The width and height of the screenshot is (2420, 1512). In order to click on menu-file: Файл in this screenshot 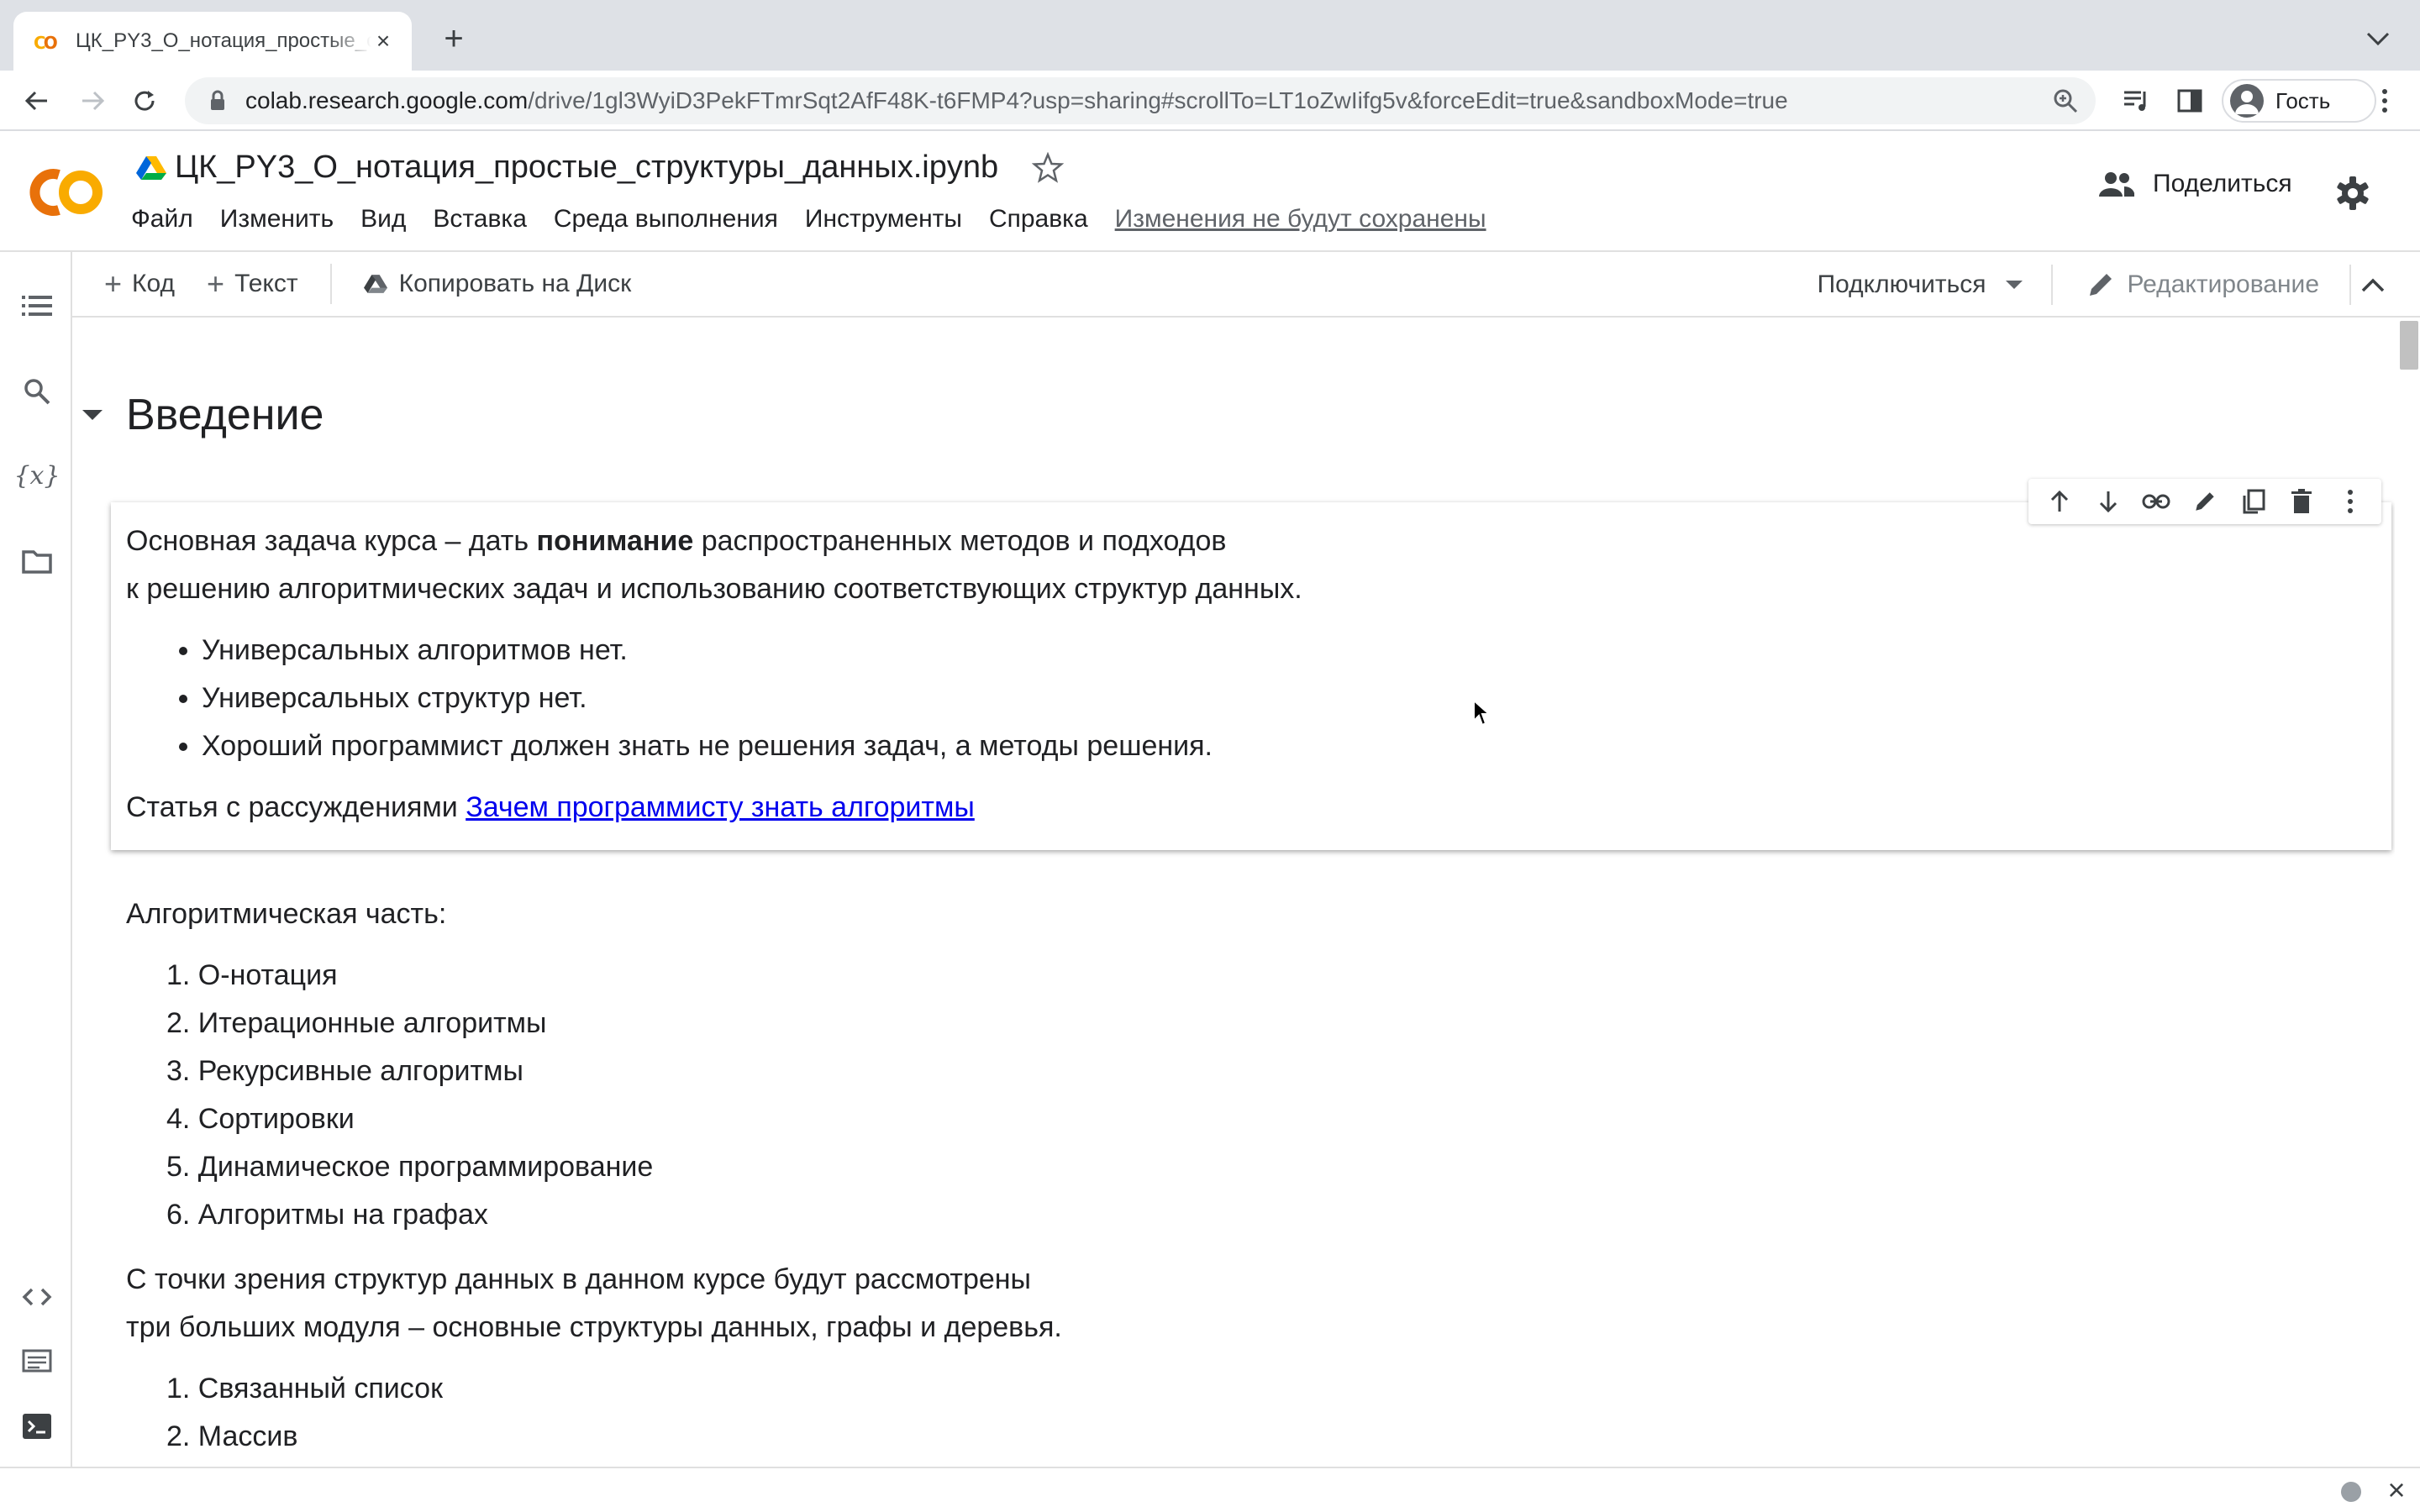, I will do `click(162, 219)`.